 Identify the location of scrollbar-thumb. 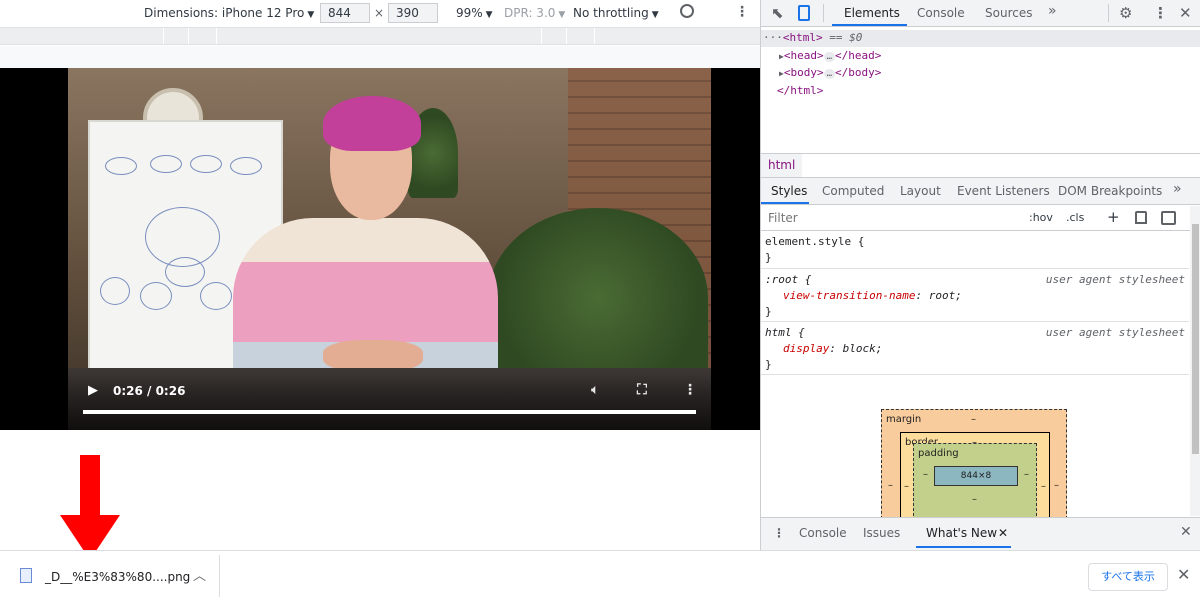
(1195, 339).